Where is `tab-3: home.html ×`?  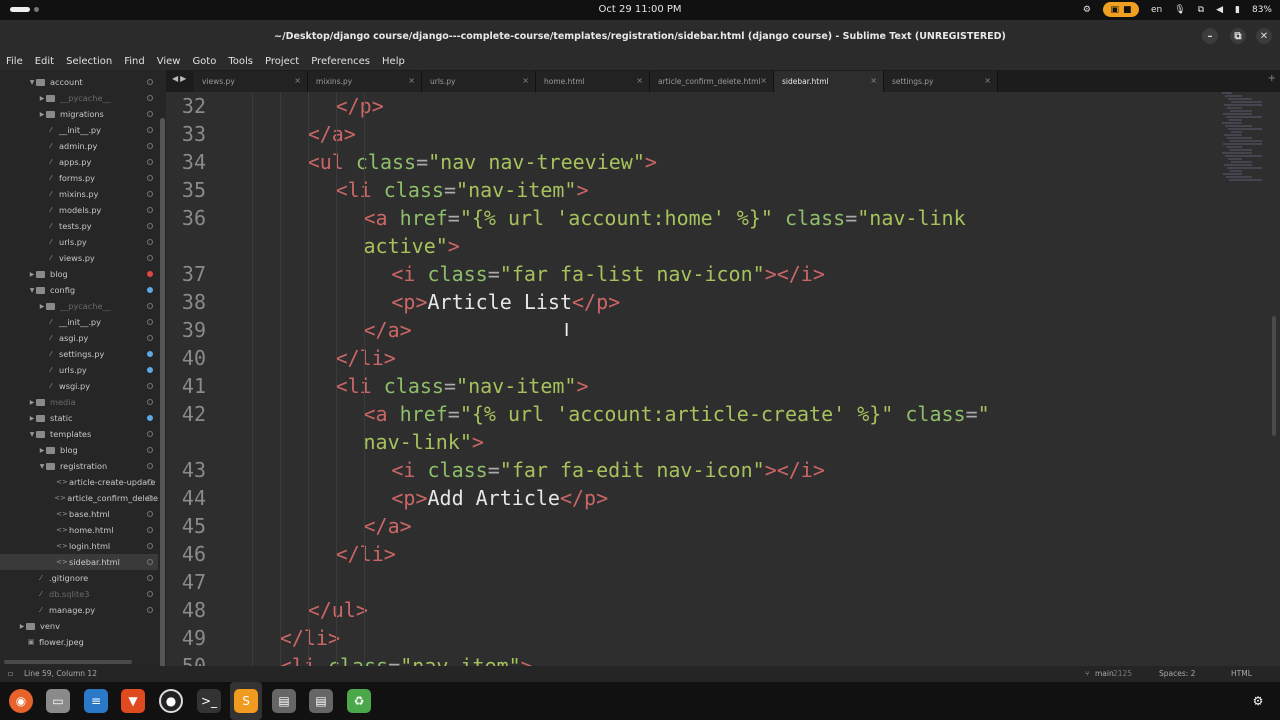 tab-3: home.html × is located at coordinates (593, 81).